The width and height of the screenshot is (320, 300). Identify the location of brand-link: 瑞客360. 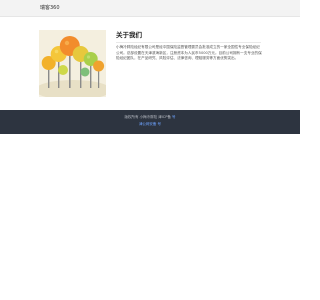
(50, 8).